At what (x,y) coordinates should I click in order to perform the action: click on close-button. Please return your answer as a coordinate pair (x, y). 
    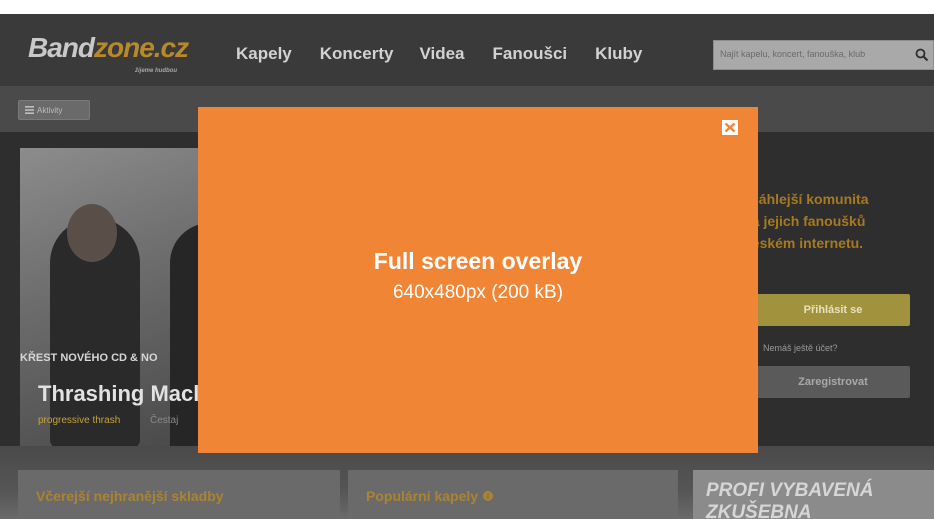
    Looking at the image, I should click on (730, 127).